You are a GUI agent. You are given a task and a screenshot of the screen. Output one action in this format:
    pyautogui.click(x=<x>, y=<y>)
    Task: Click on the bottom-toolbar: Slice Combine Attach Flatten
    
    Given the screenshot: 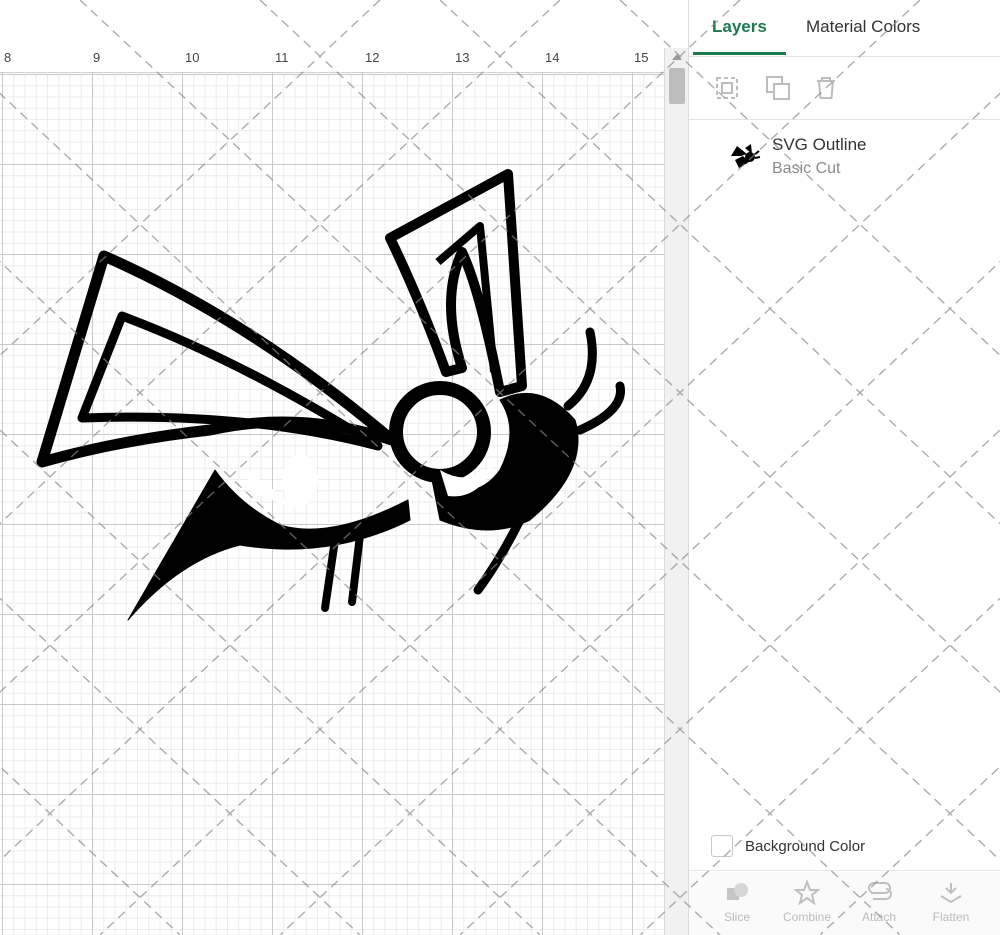 What is the action you would take?
    pyautogui.click(x=844, y=903)
    